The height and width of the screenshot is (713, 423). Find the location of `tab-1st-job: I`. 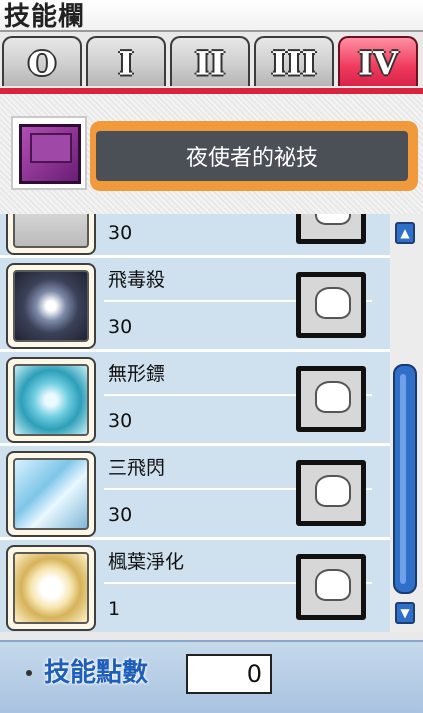

tab-1st-job: I is located at coordinates (126, 61).